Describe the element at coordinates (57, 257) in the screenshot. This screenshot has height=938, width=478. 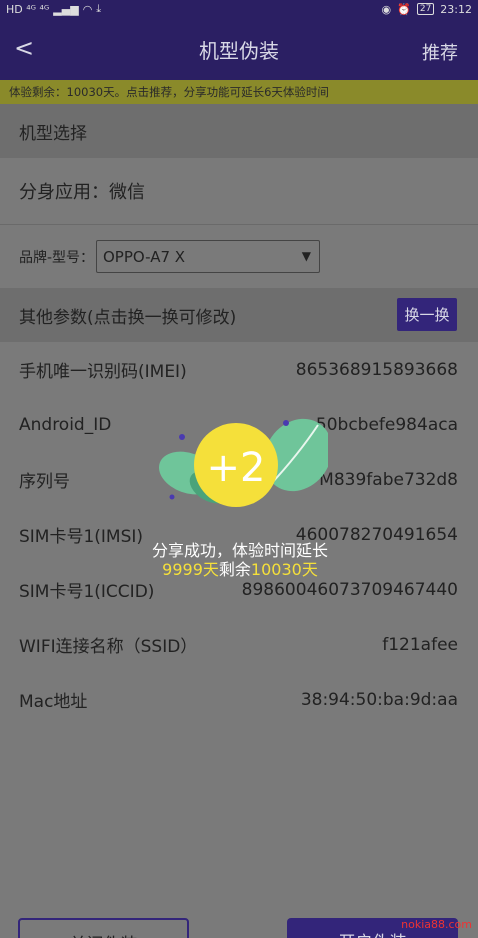
I see `brand-label: 品牌-型号：` at that location.